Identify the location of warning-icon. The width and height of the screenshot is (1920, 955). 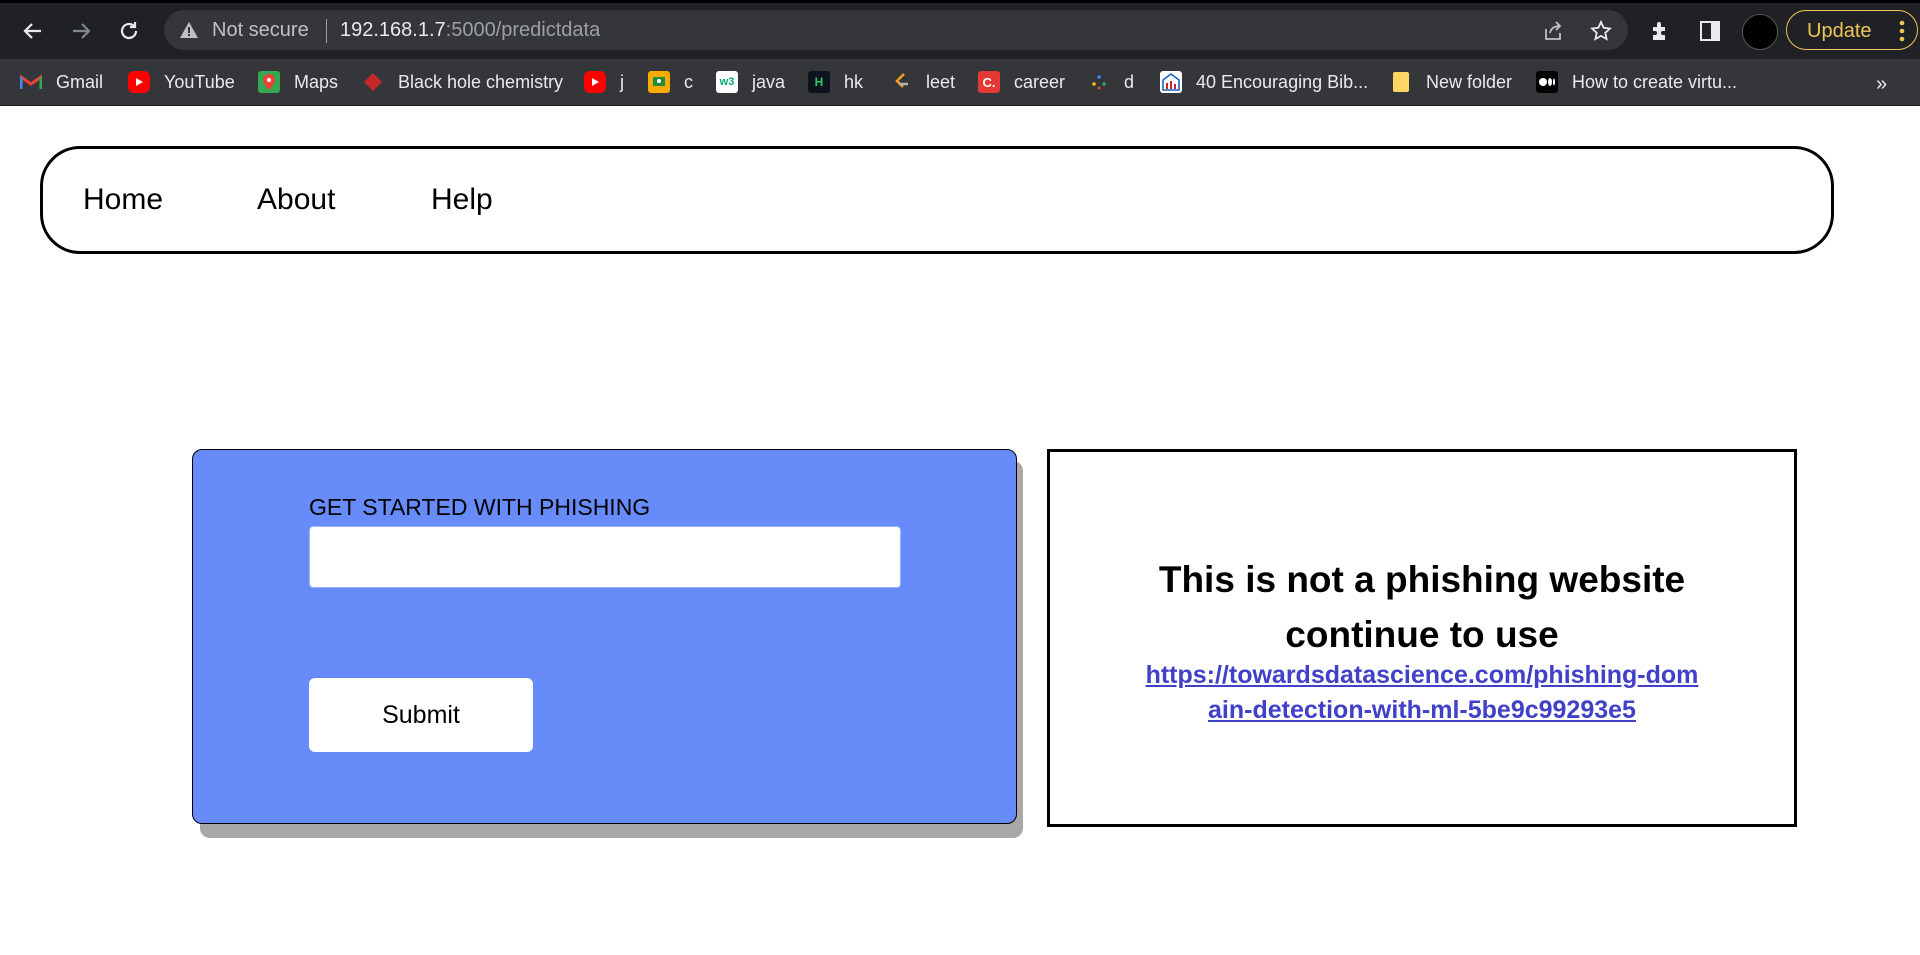
(189, 30).